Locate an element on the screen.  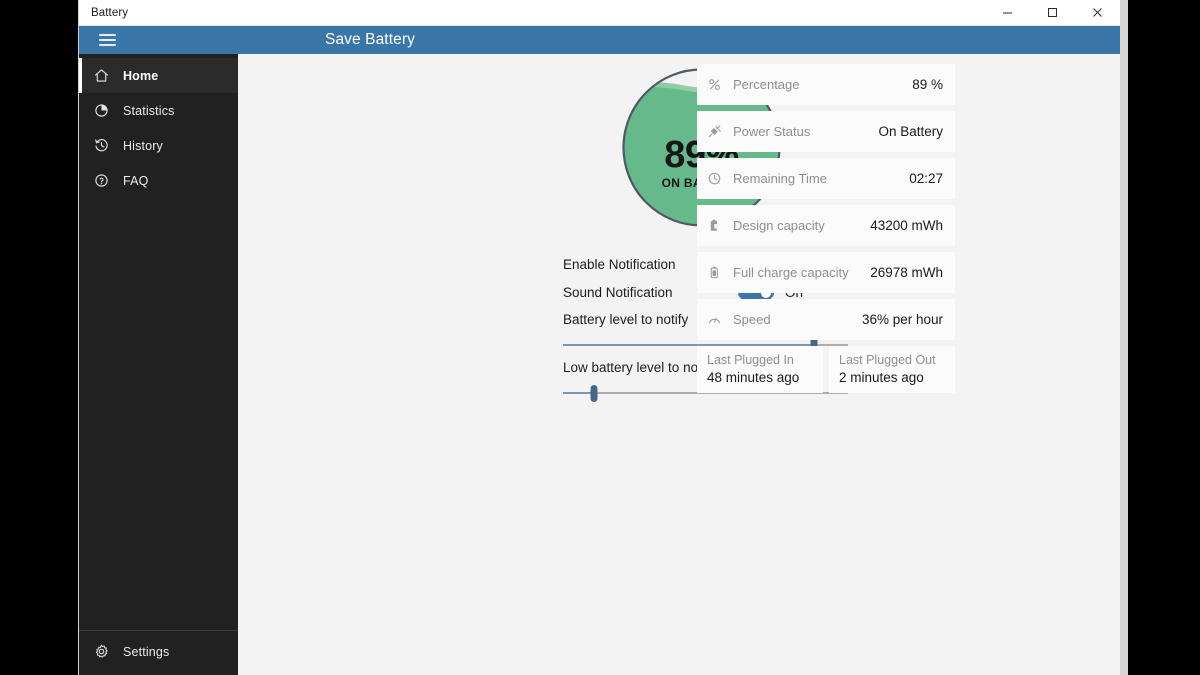
sidebar-item-label: Settings is located at coordinates (146, 651).